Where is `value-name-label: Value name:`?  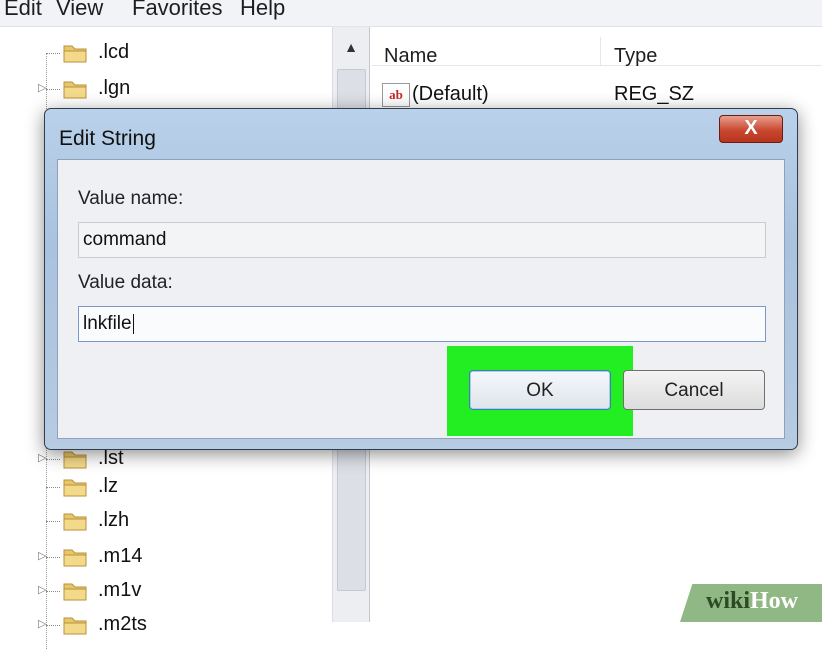
value-name-label: Value name: is located at coordinates (131, 198).